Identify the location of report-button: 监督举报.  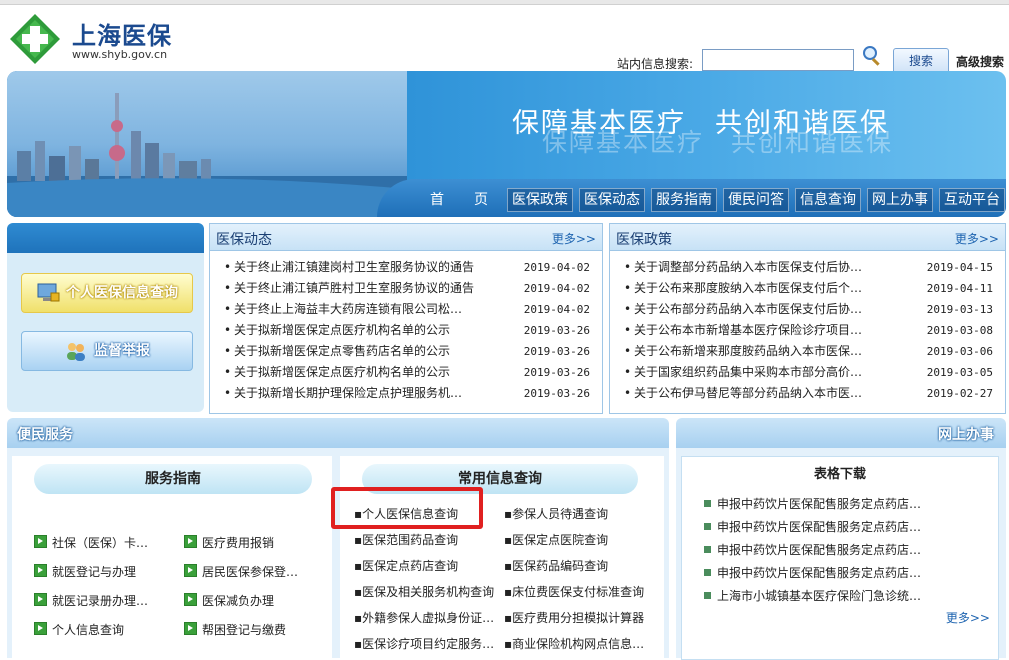
(107, 351).